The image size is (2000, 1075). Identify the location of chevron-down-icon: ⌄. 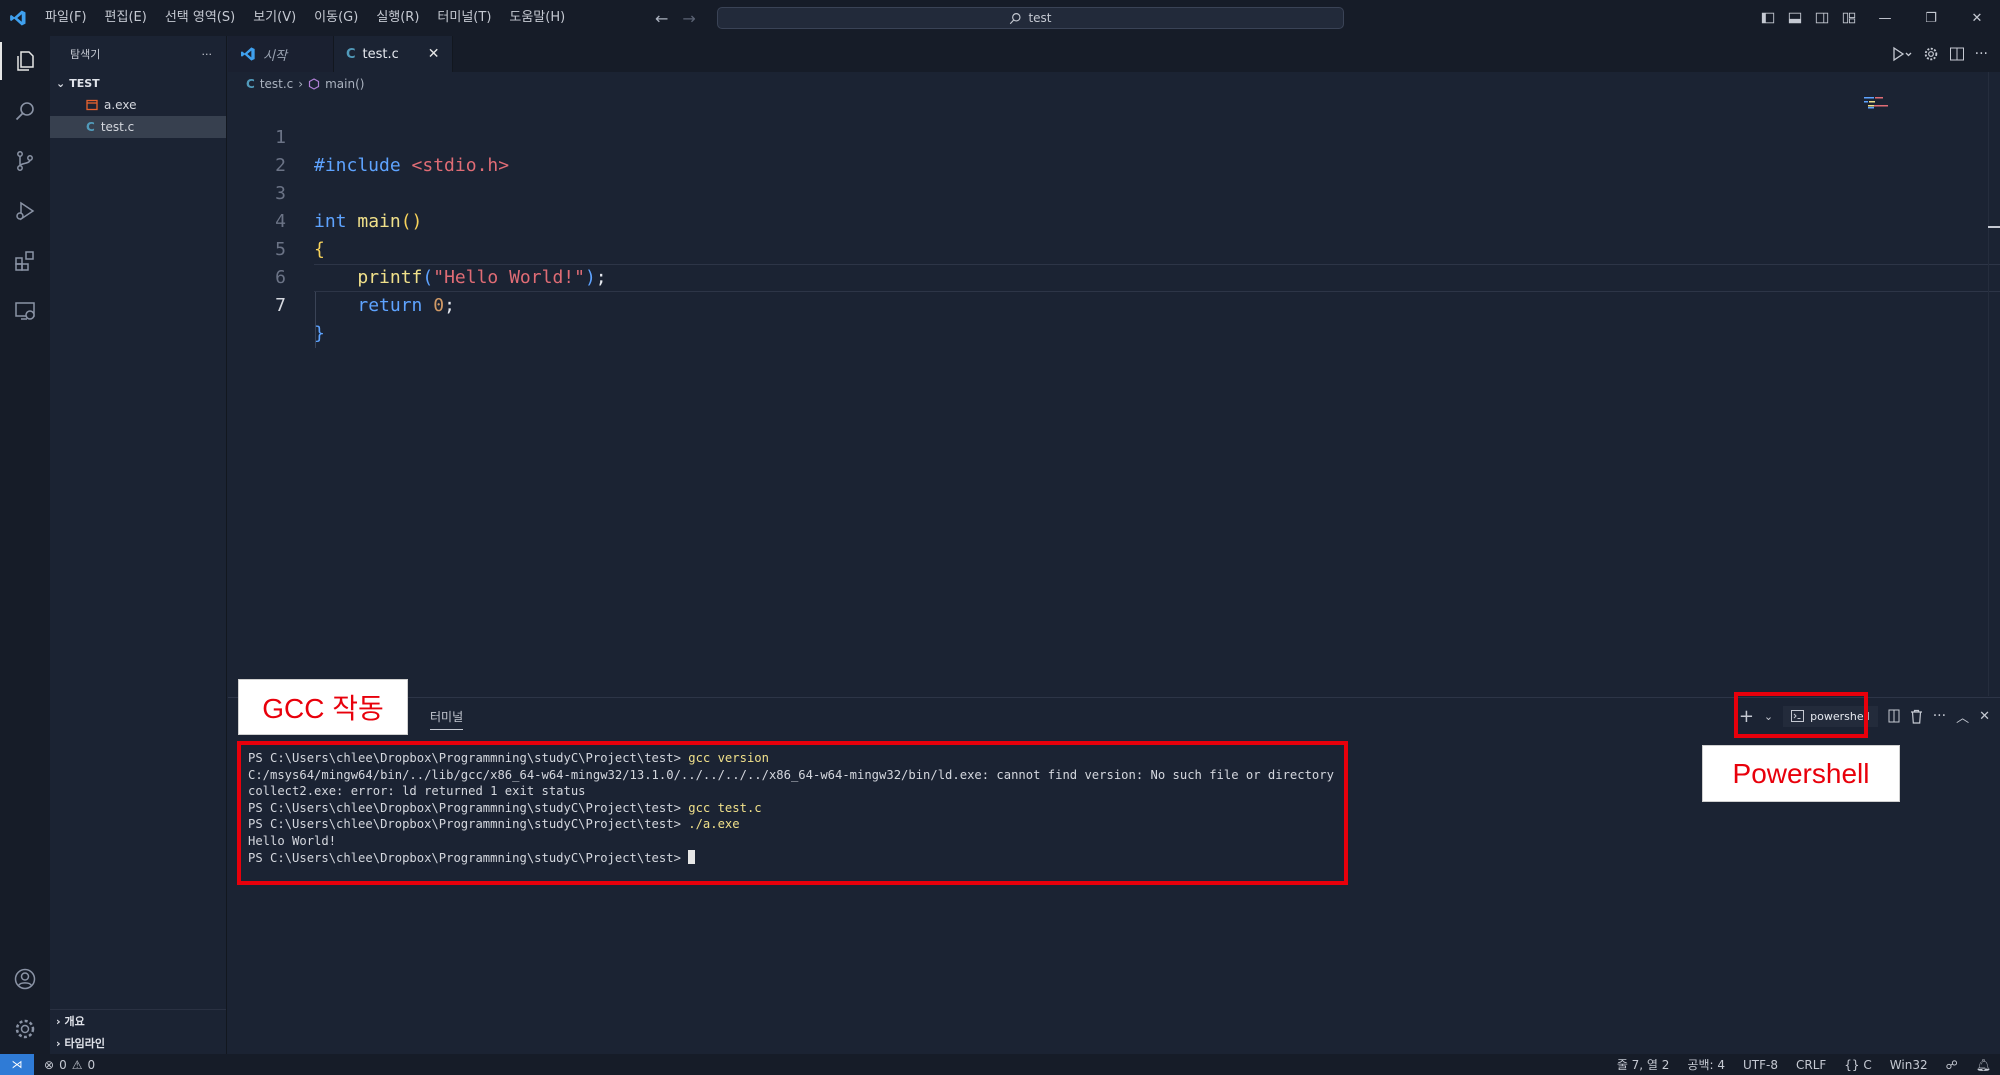
(61, 83).